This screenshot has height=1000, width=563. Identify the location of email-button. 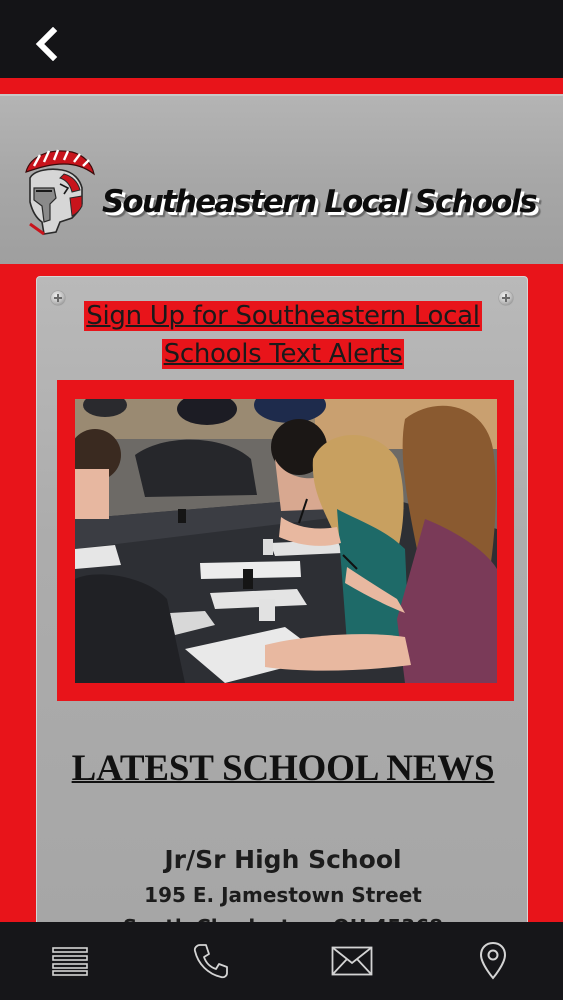
(352, 961).